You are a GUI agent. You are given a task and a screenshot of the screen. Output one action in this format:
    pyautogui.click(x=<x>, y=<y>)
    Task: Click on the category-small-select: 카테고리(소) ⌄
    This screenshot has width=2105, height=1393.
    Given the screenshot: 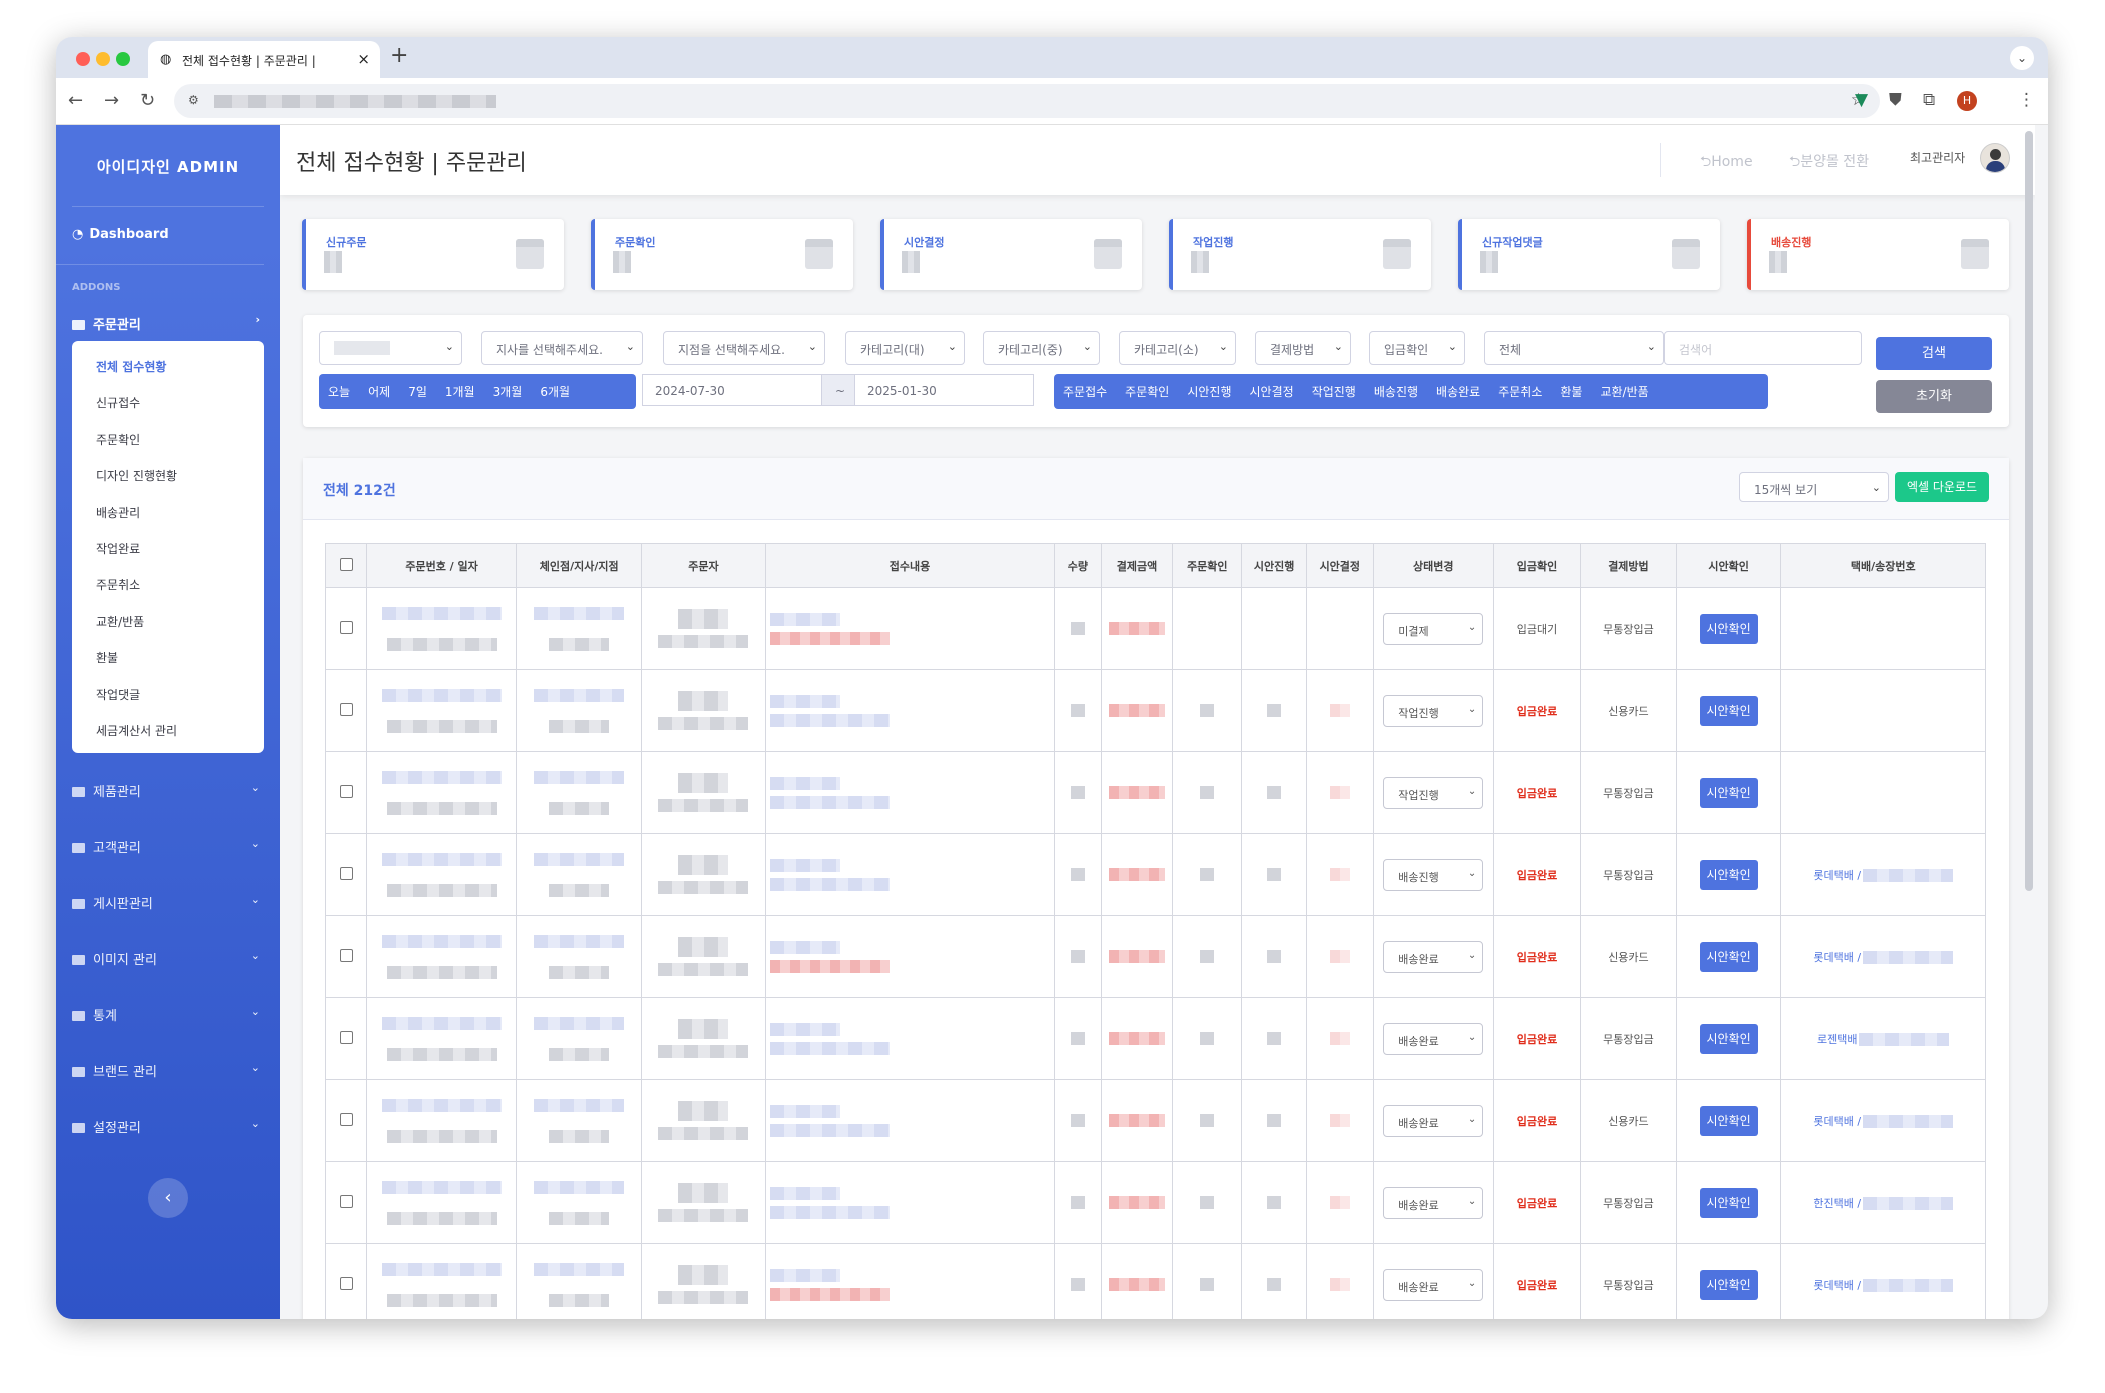 What is the action you would take?
    pyautogui.click(x=1177, y=348)
    